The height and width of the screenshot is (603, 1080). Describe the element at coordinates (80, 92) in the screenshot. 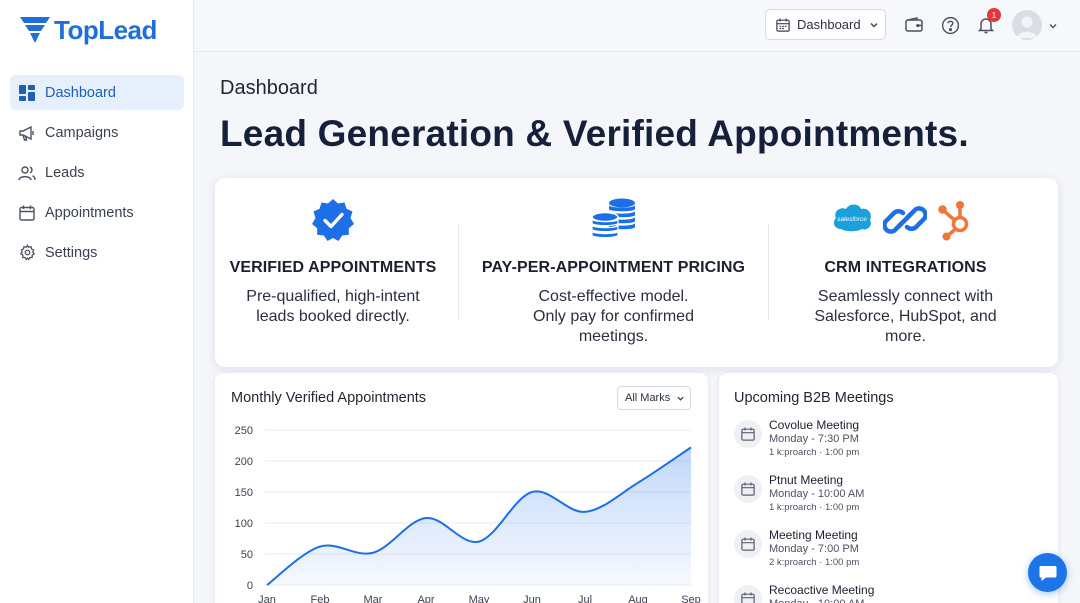

I see `sidebar-item-label: Dashboard` at that location.